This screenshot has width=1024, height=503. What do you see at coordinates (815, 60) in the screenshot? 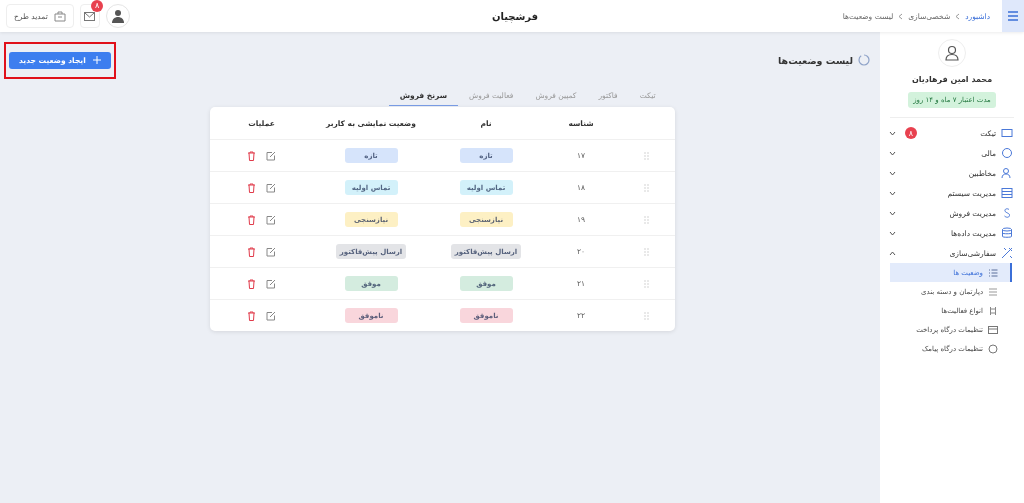
I see `page-title: لیست وضعیت‌ها` at bounding box center [815, 60].